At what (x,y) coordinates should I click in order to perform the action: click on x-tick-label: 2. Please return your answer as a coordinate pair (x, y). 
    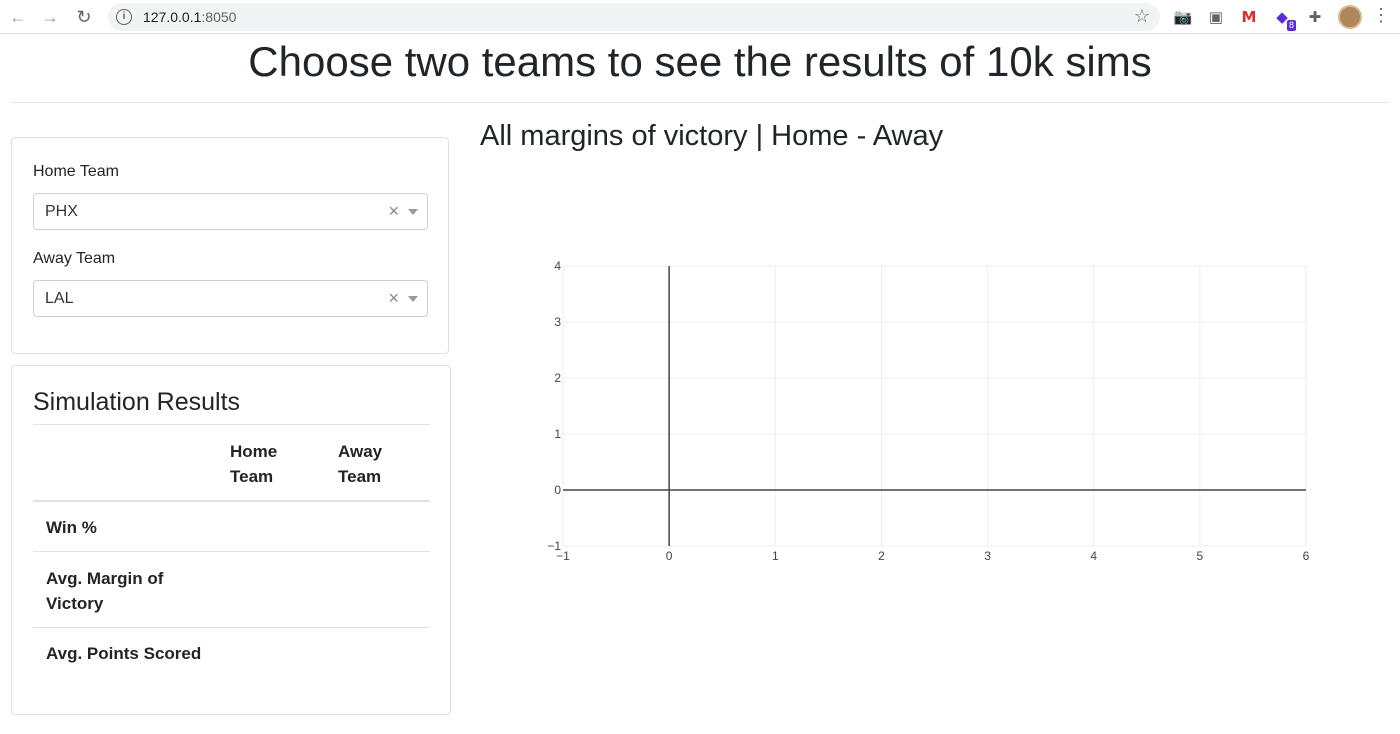
    Looking at the image, I should click on (881, 556).